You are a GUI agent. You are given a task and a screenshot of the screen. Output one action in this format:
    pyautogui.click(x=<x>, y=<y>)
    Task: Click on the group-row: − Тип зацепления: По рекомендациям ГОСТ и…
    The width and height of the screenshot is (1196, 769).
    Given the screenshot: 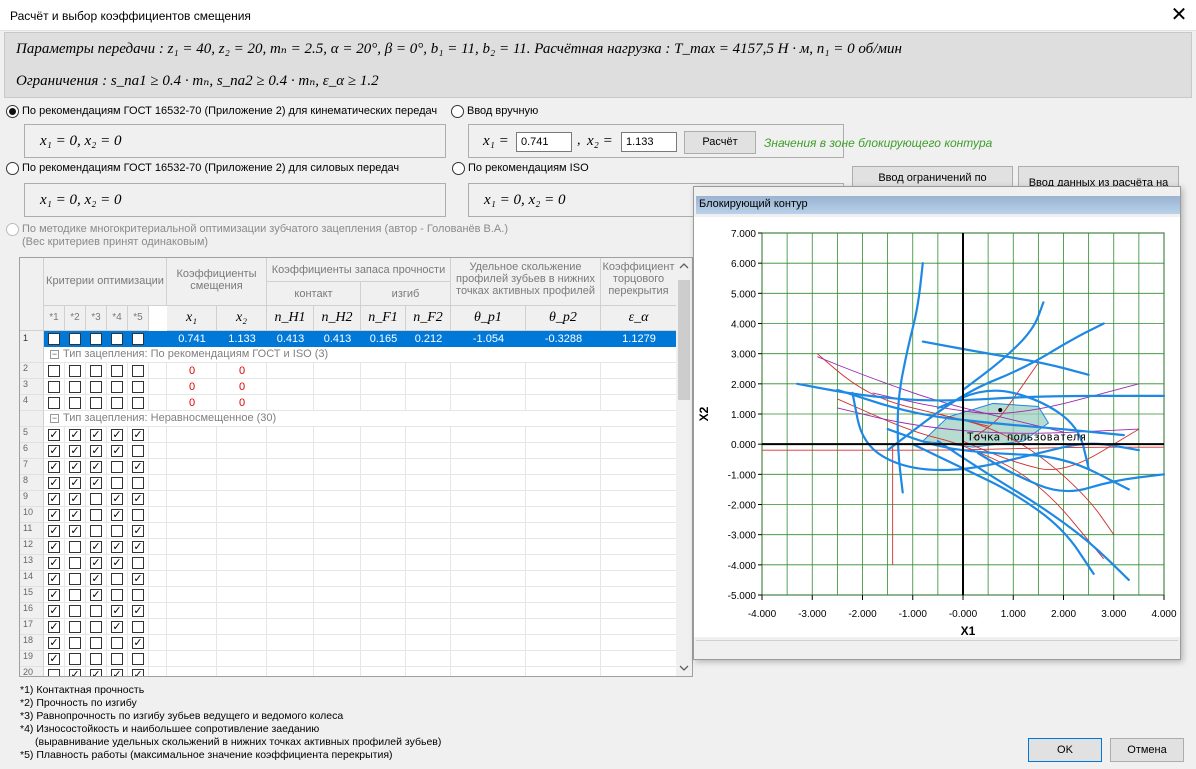 What is the action you would take?
    pyautogui.click(x=360, y=355)
    